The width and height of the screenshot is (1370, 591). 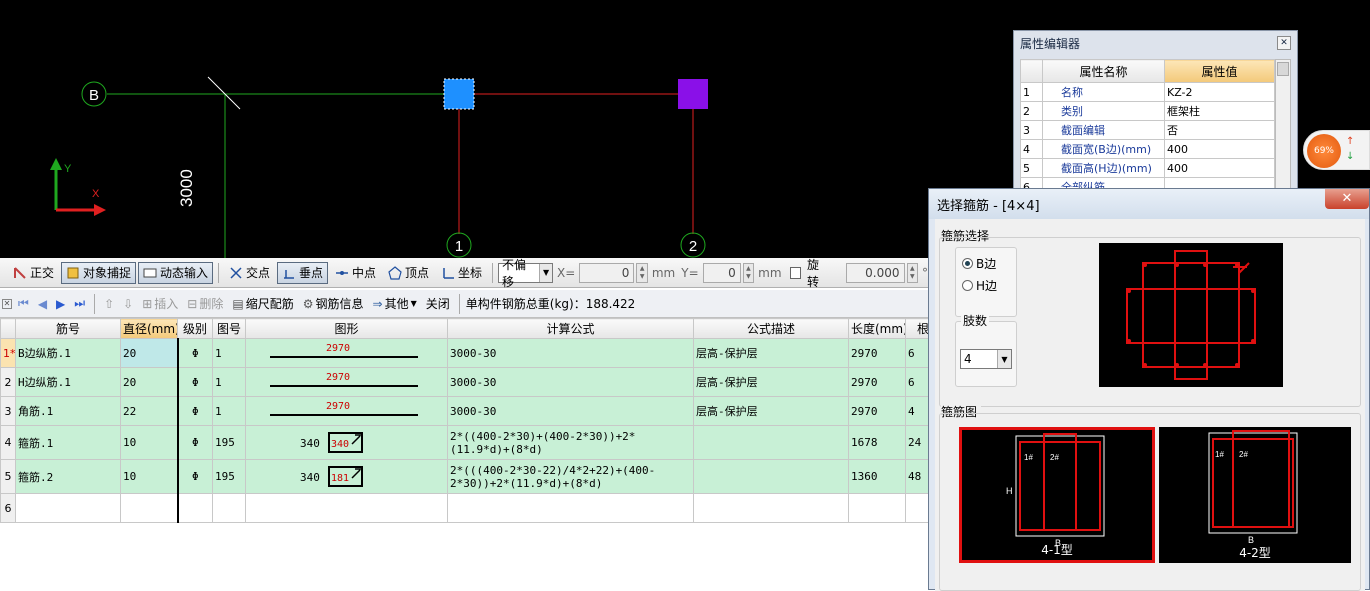 What do you see at coordinates (8, 476) in the screenshot?
I see `row-index: 5` at bounding box center [8, 476].